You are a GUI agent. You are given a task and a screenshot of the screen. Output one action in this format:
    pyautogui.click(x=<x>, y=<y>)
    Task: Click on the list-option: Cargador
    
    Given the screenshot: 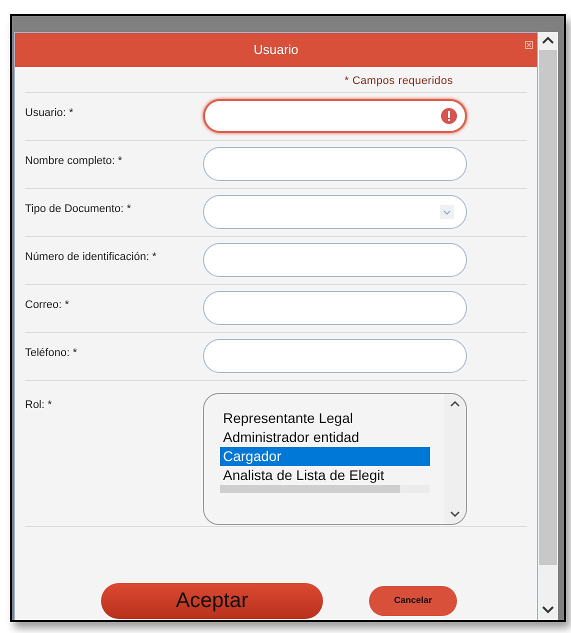 What is the action you would take?
    pyautogui.click(x=325, y=456)
    